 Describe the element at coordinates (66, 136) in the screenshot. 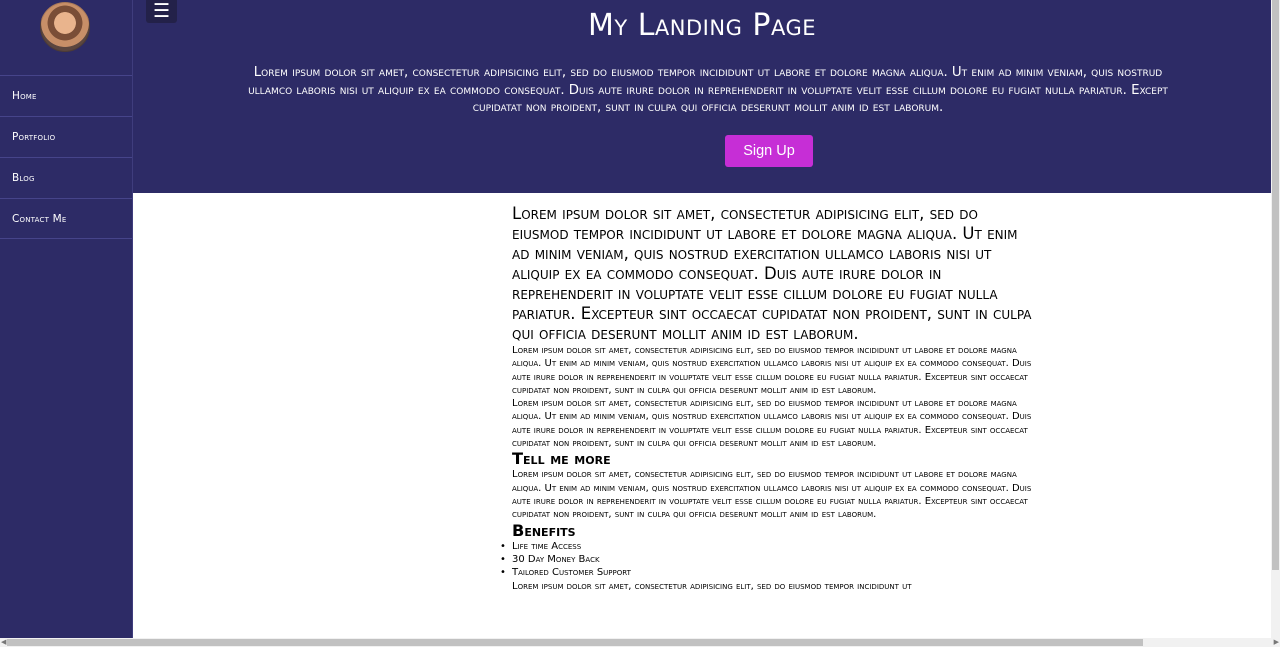

I see `sidebar-item-portfolio: Portfolio` at that location.